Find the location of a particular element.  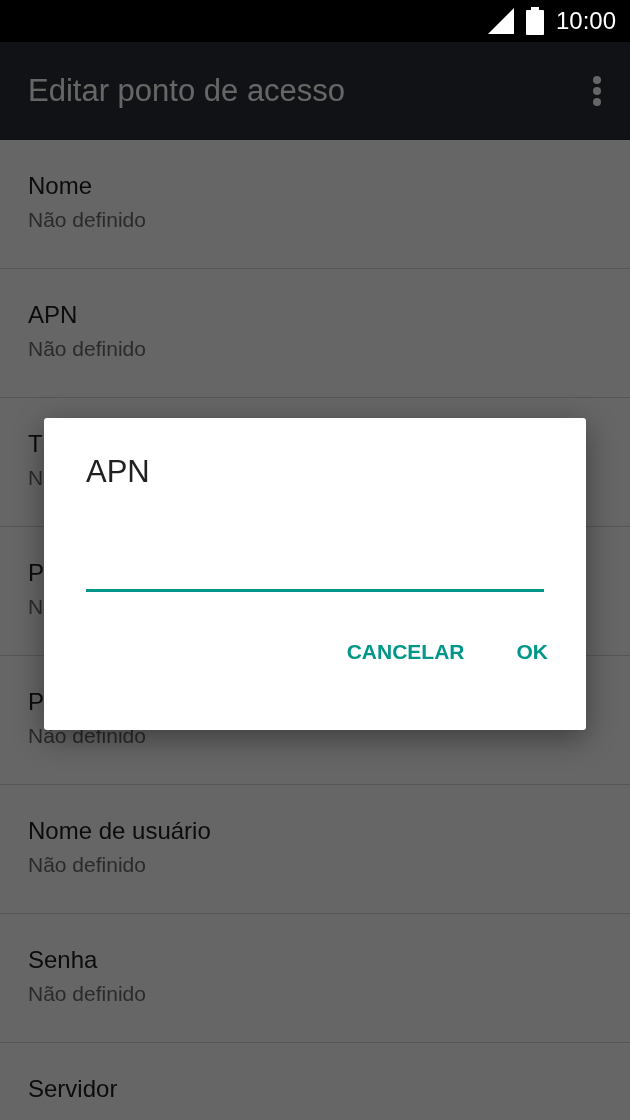

setting-title: APN is located at coordinates (53, 315).